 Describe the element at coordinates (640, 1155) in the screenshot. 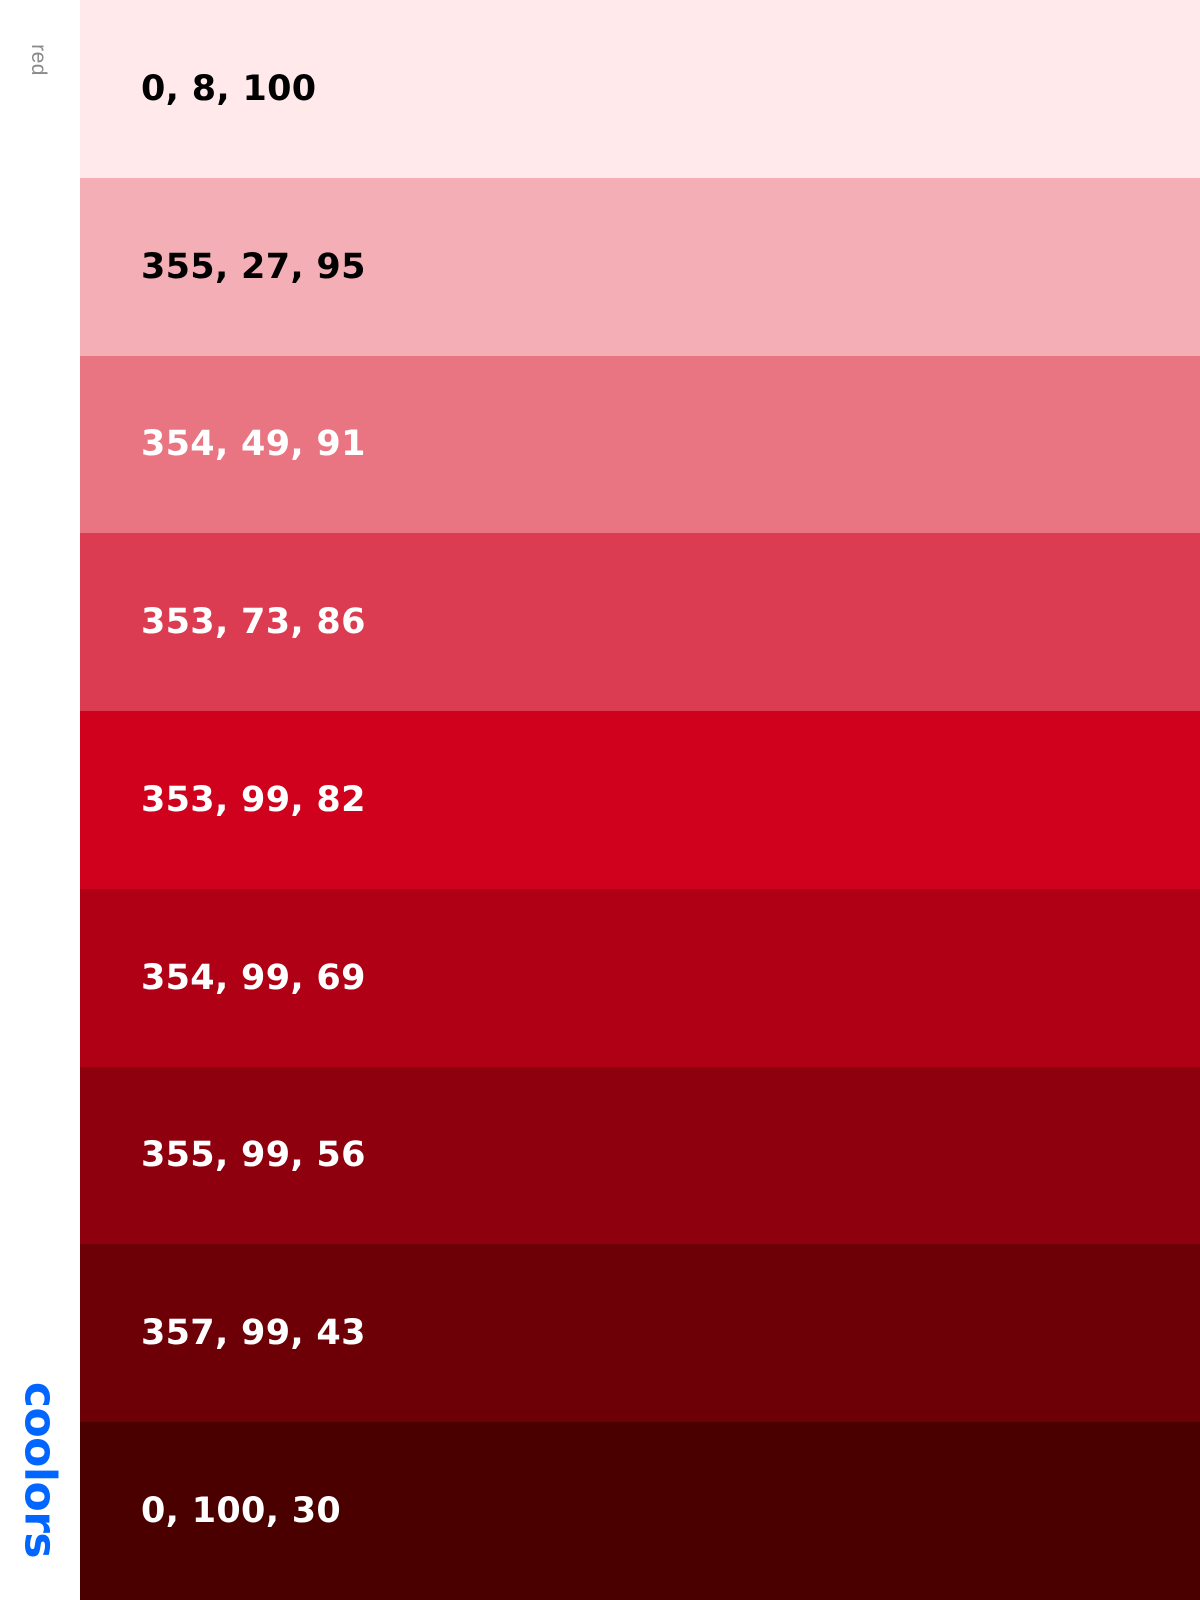

I see `color-swatch: 355, 99, 56` at that location.